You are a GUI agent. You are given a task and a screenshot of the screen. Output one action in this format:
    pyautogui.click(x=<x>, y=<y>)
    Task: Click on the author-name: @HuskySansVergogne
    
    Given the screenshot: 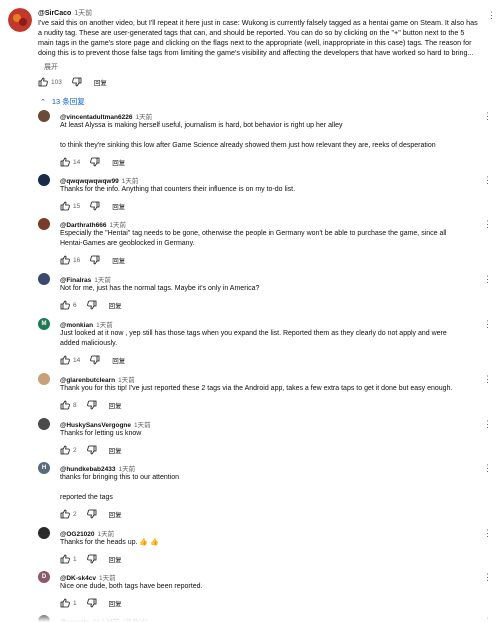 What is the action you would take?
    pyautogui.click(x=95, y=425)
    